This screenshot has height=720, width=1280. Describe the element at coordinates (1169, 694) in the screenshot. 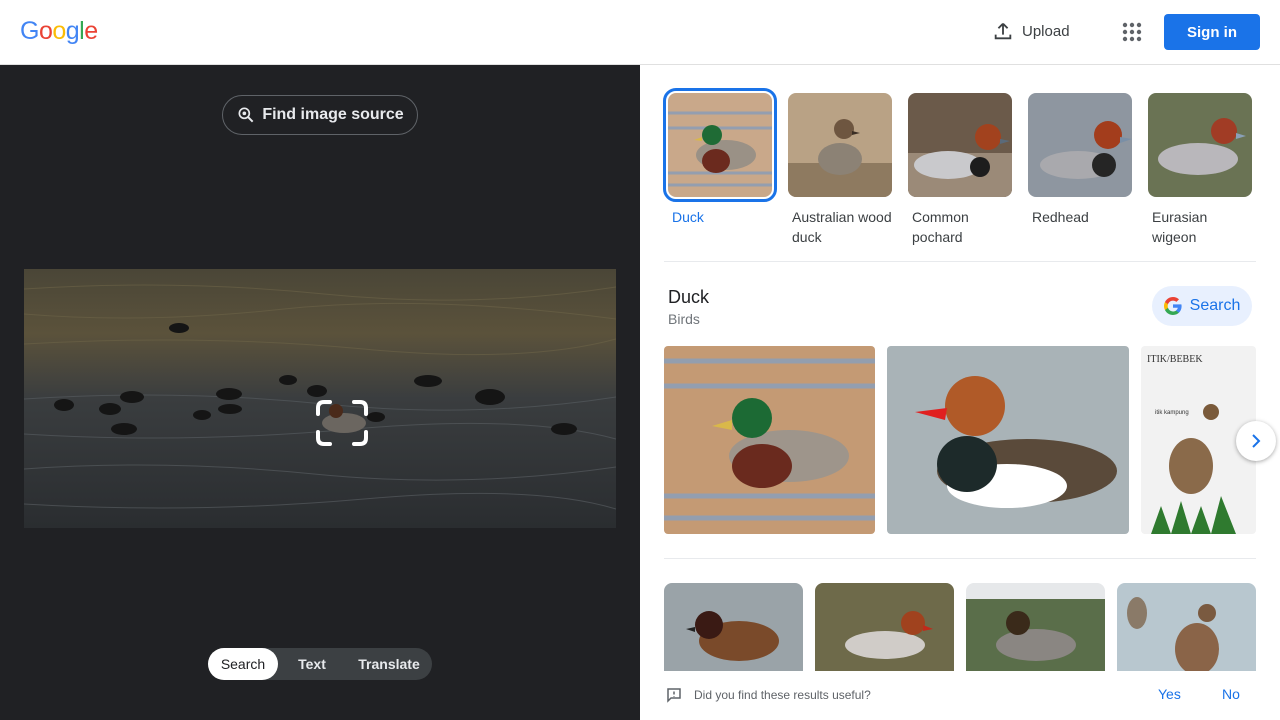

I see `feedback-yes-button: Yes` at that location.